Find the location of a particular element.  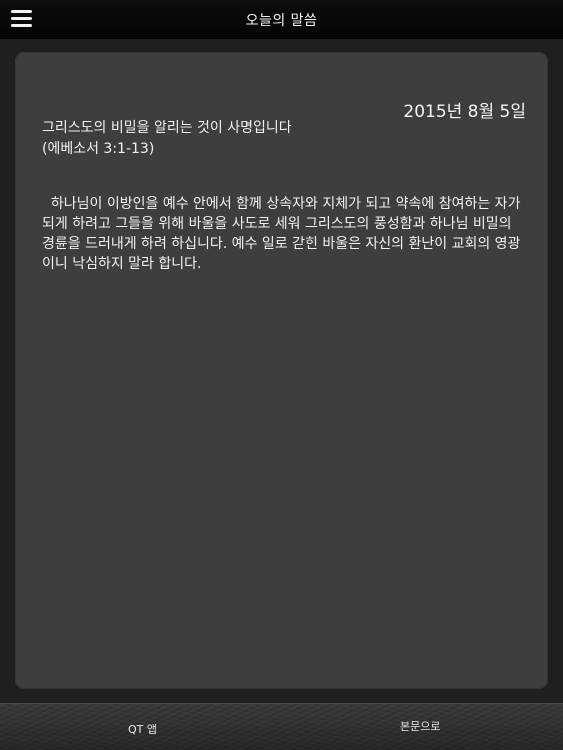

tab-scripture: 본문으로 is located at coordinates (420, 726).